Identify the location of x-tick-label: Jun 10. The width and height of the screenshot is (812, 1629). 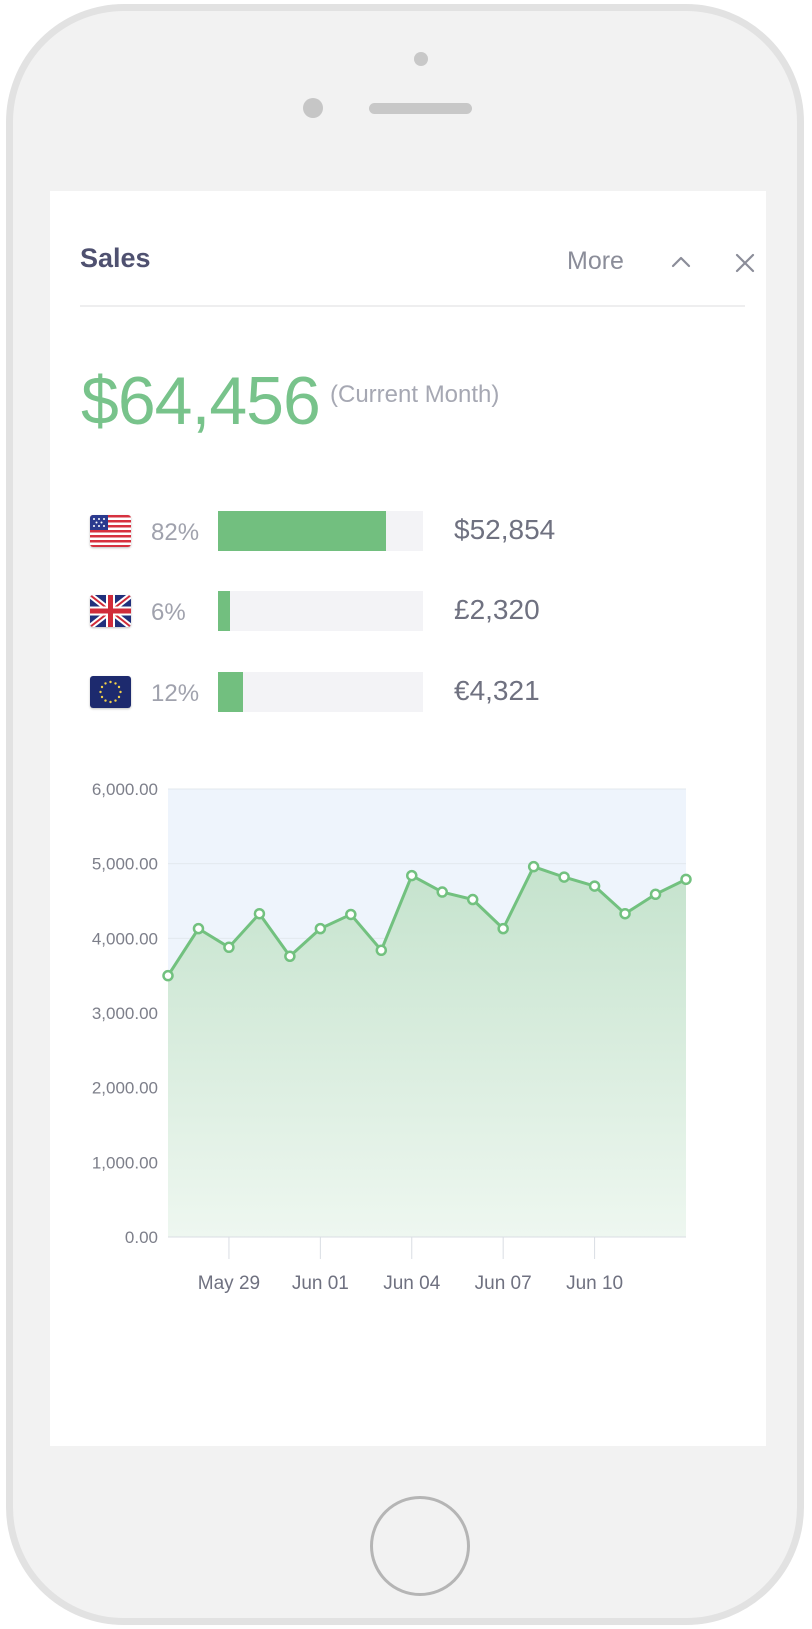
(594, 1283).